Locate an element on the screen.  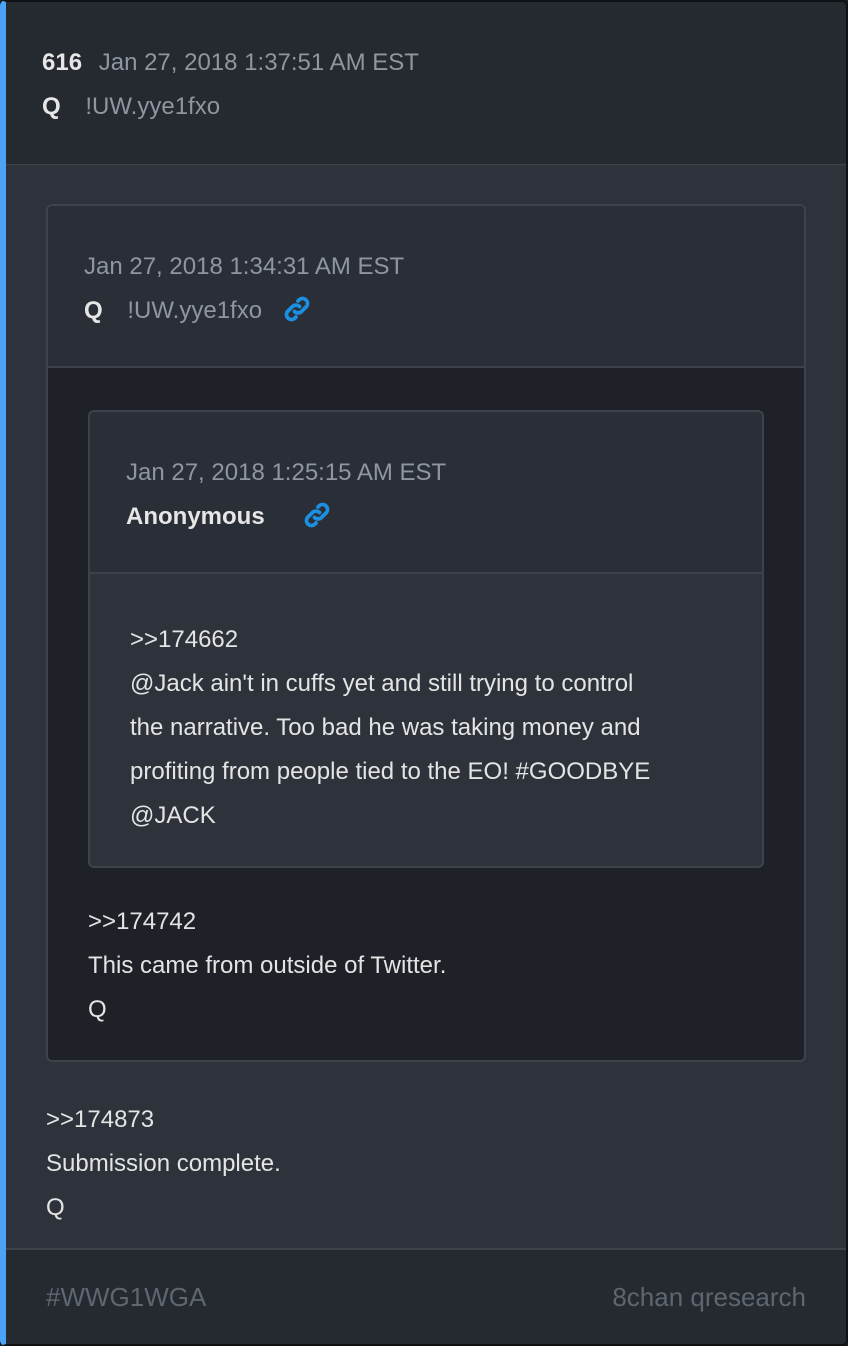
quoted-post-inner-header: Jan 27, 2018 1:25:15 AM EST Anonymous is located at coordinates (426, 493).